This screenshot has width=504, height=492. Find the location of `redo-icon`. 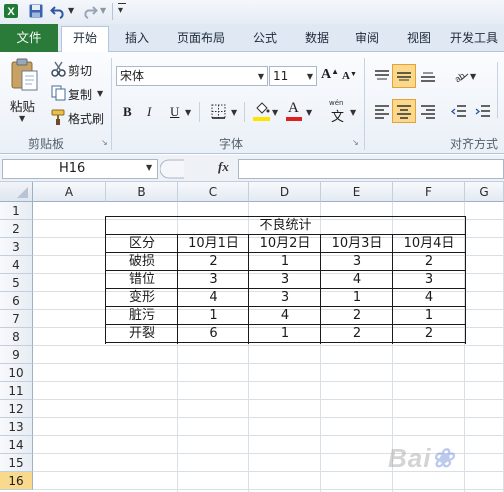

redo-icon is located at coordinates (90, 11).